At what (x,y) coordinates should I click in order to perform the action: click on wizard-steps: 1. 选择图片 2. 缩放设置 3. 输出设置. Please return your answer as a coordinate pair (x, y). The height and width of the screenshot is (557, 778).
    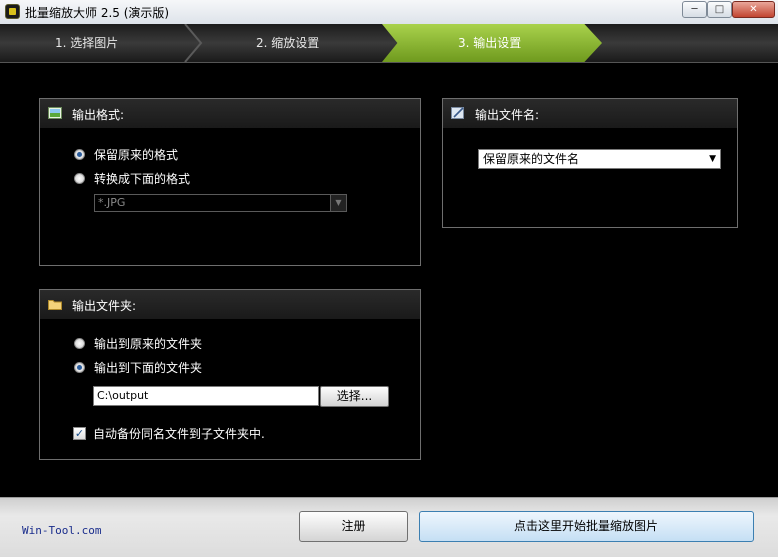
    Looking at the image, I should click on (389, 43).